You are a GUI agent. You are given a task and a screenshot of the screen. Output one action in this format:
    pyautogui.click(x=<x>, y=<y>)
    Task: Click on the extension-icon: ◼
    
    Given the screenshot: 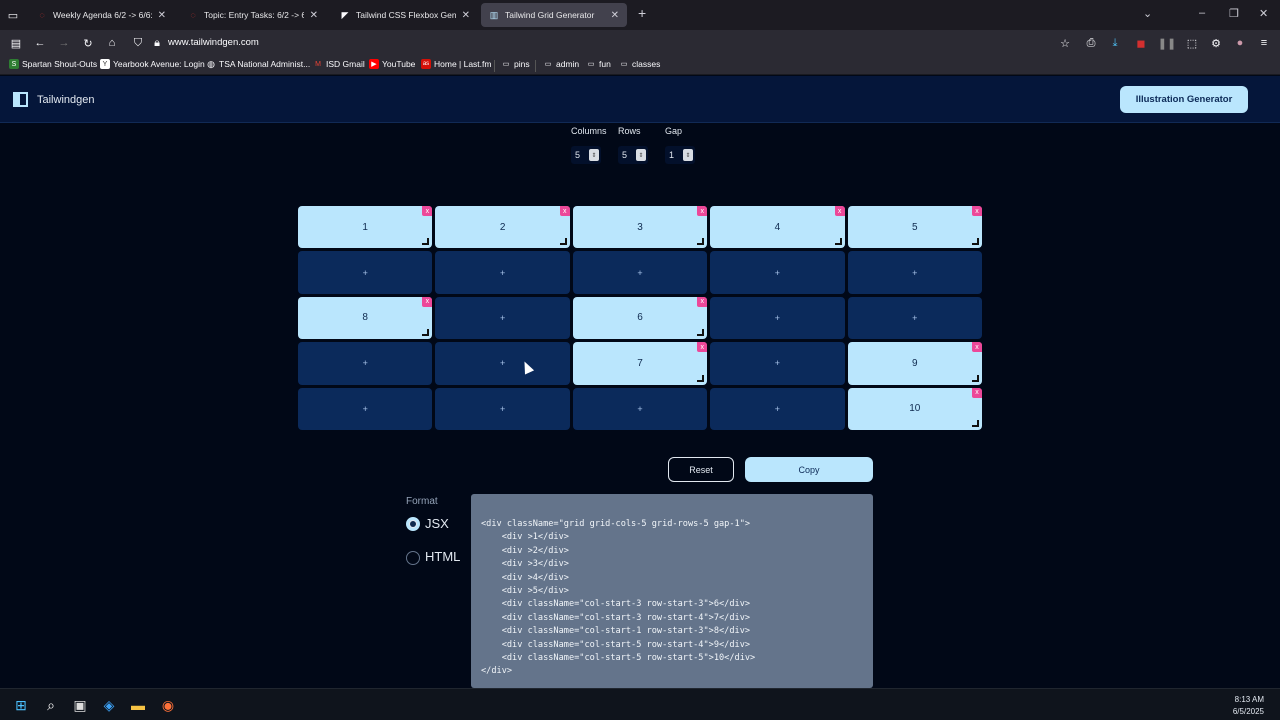 What is the action you would take?
    pyautogui.click(x=1141, y=43)
    